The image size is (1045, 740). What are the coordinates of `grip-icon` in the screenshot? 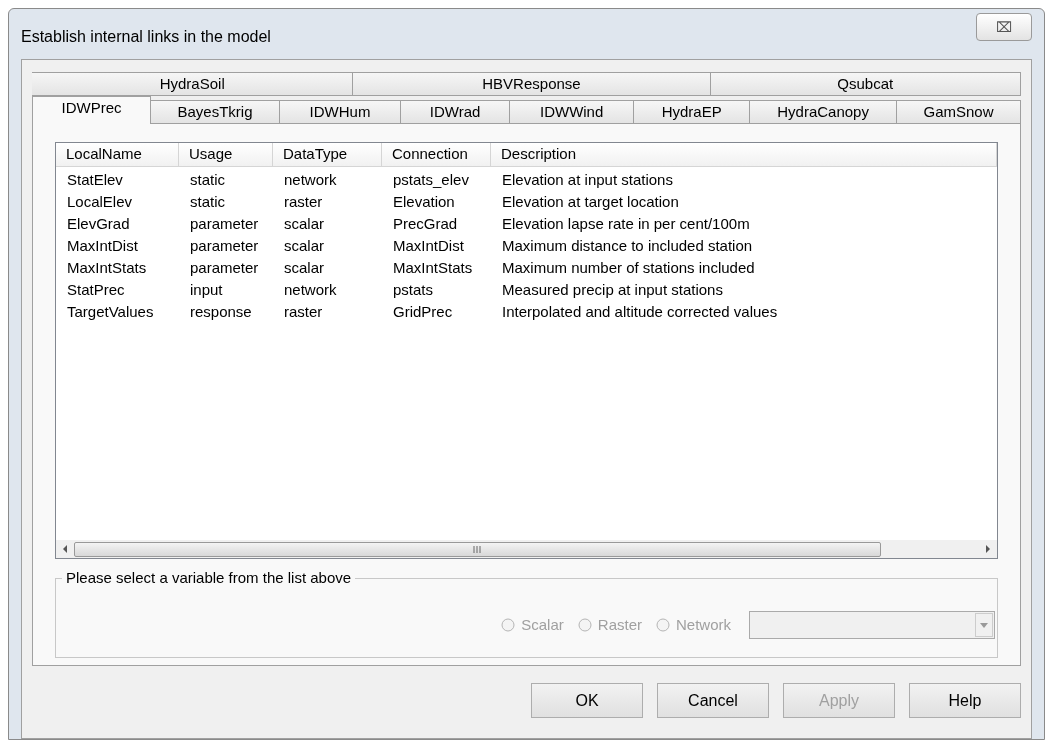 It's located at (477, 549).